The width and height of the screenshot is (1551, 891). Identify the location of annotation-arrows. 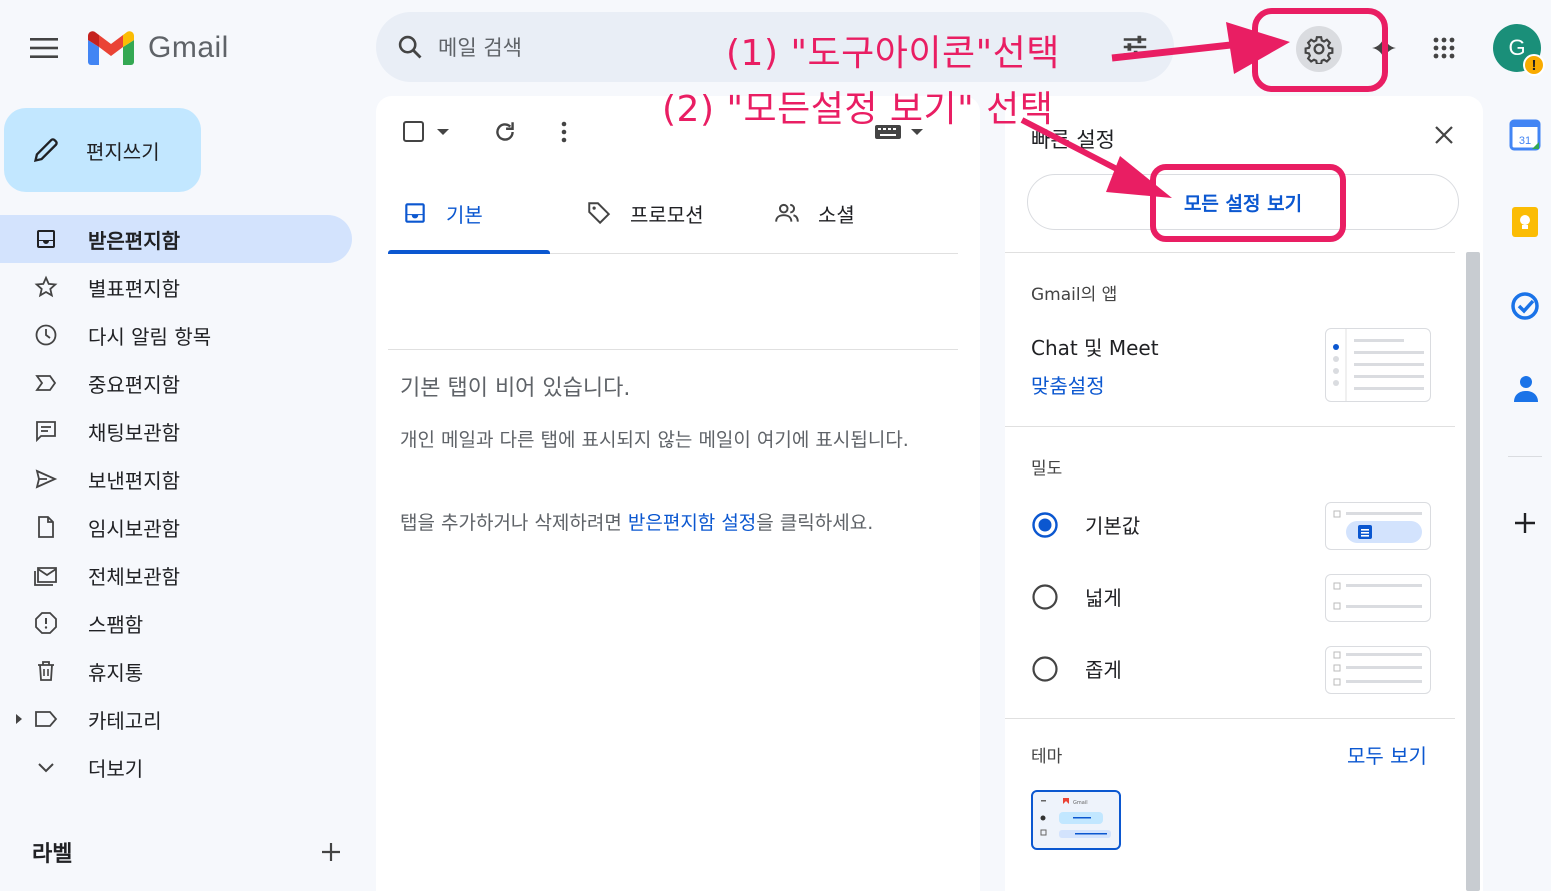
(1155, 110).